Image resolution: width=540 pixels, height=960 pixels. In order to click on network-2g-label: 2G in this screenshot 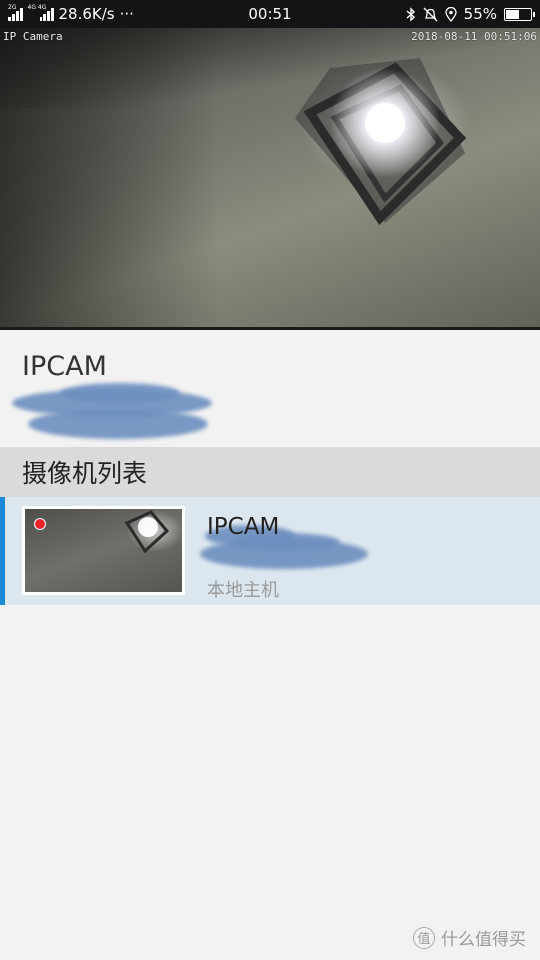, I will do `click(12, 7)`.